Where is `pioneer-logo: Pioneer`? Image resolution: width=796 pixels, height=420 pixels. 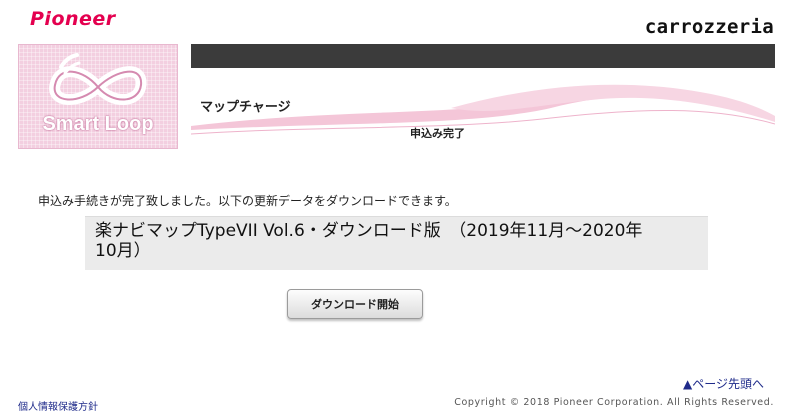
pioneer-logo: Pioneer is located at coordinates (73, 19).